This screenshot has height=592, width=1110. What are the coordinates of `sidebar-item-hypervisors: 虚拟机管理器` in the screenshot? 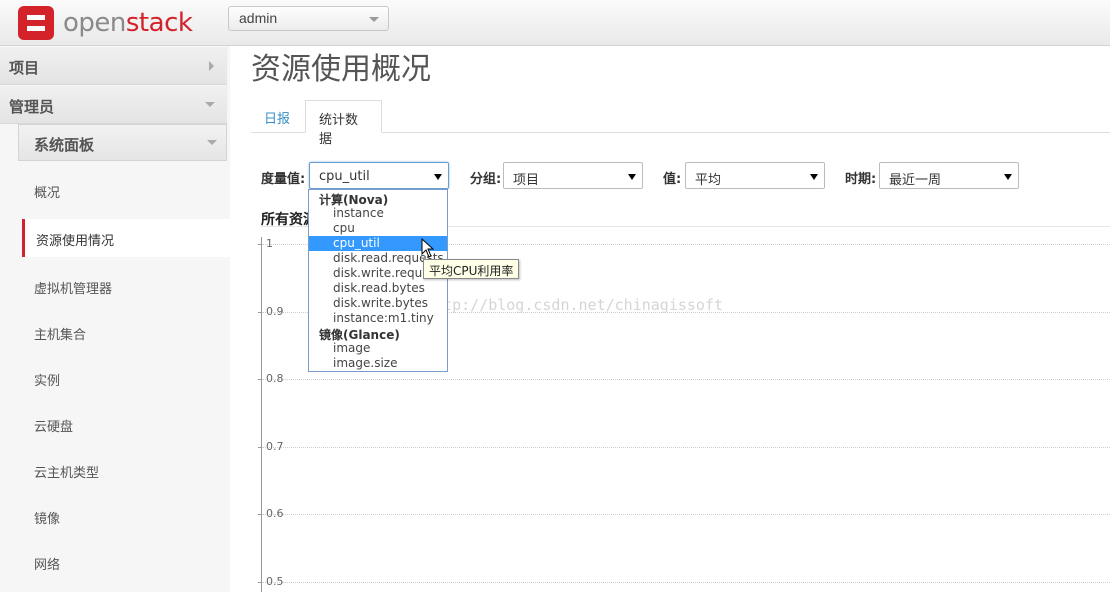 It's located at (126, 286).